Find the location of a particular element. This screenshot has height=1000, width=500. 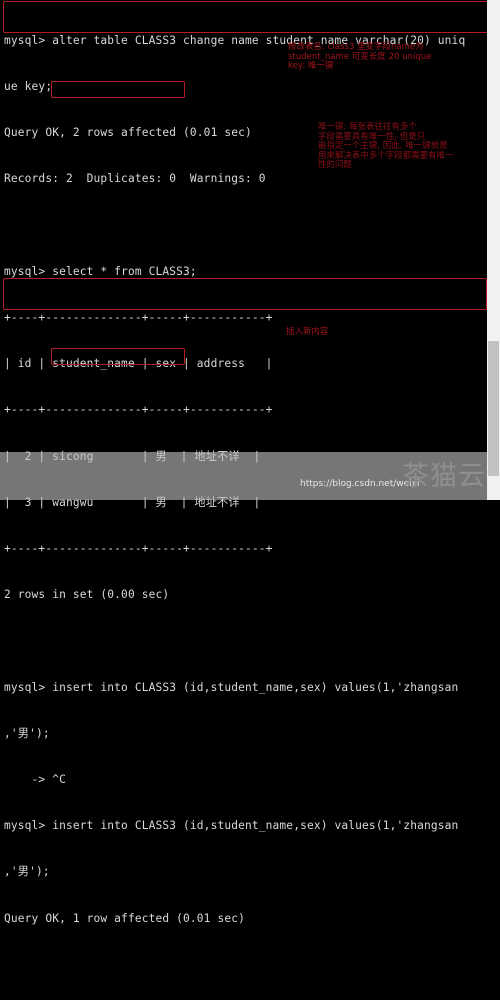

table-rule-top-1: +----+--------------+-----+-----------+ is located at coordinates (138, 318).